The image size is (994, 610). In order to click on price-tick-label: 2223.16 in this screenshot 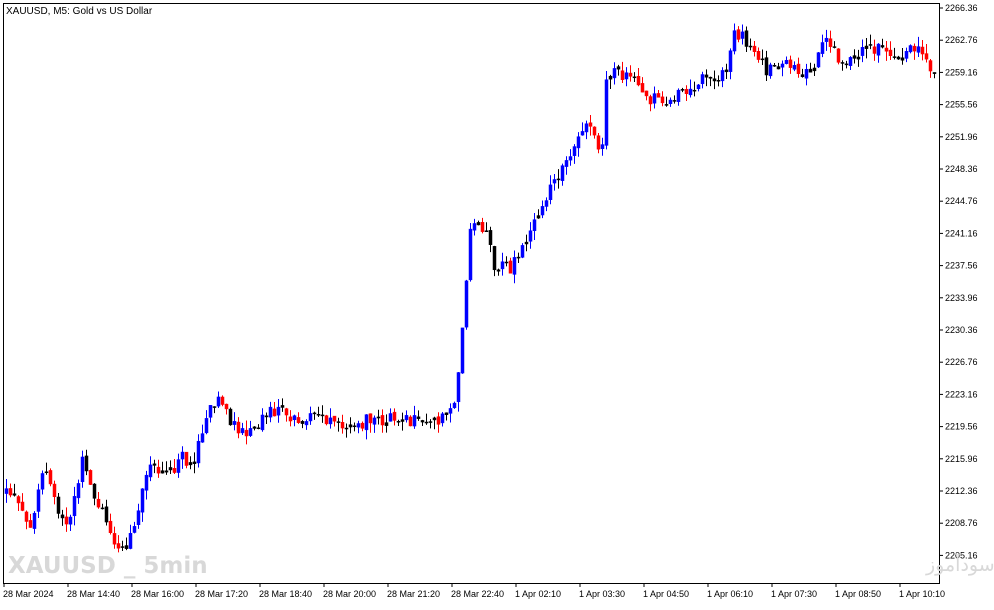, I will do `click(961, 394)`.